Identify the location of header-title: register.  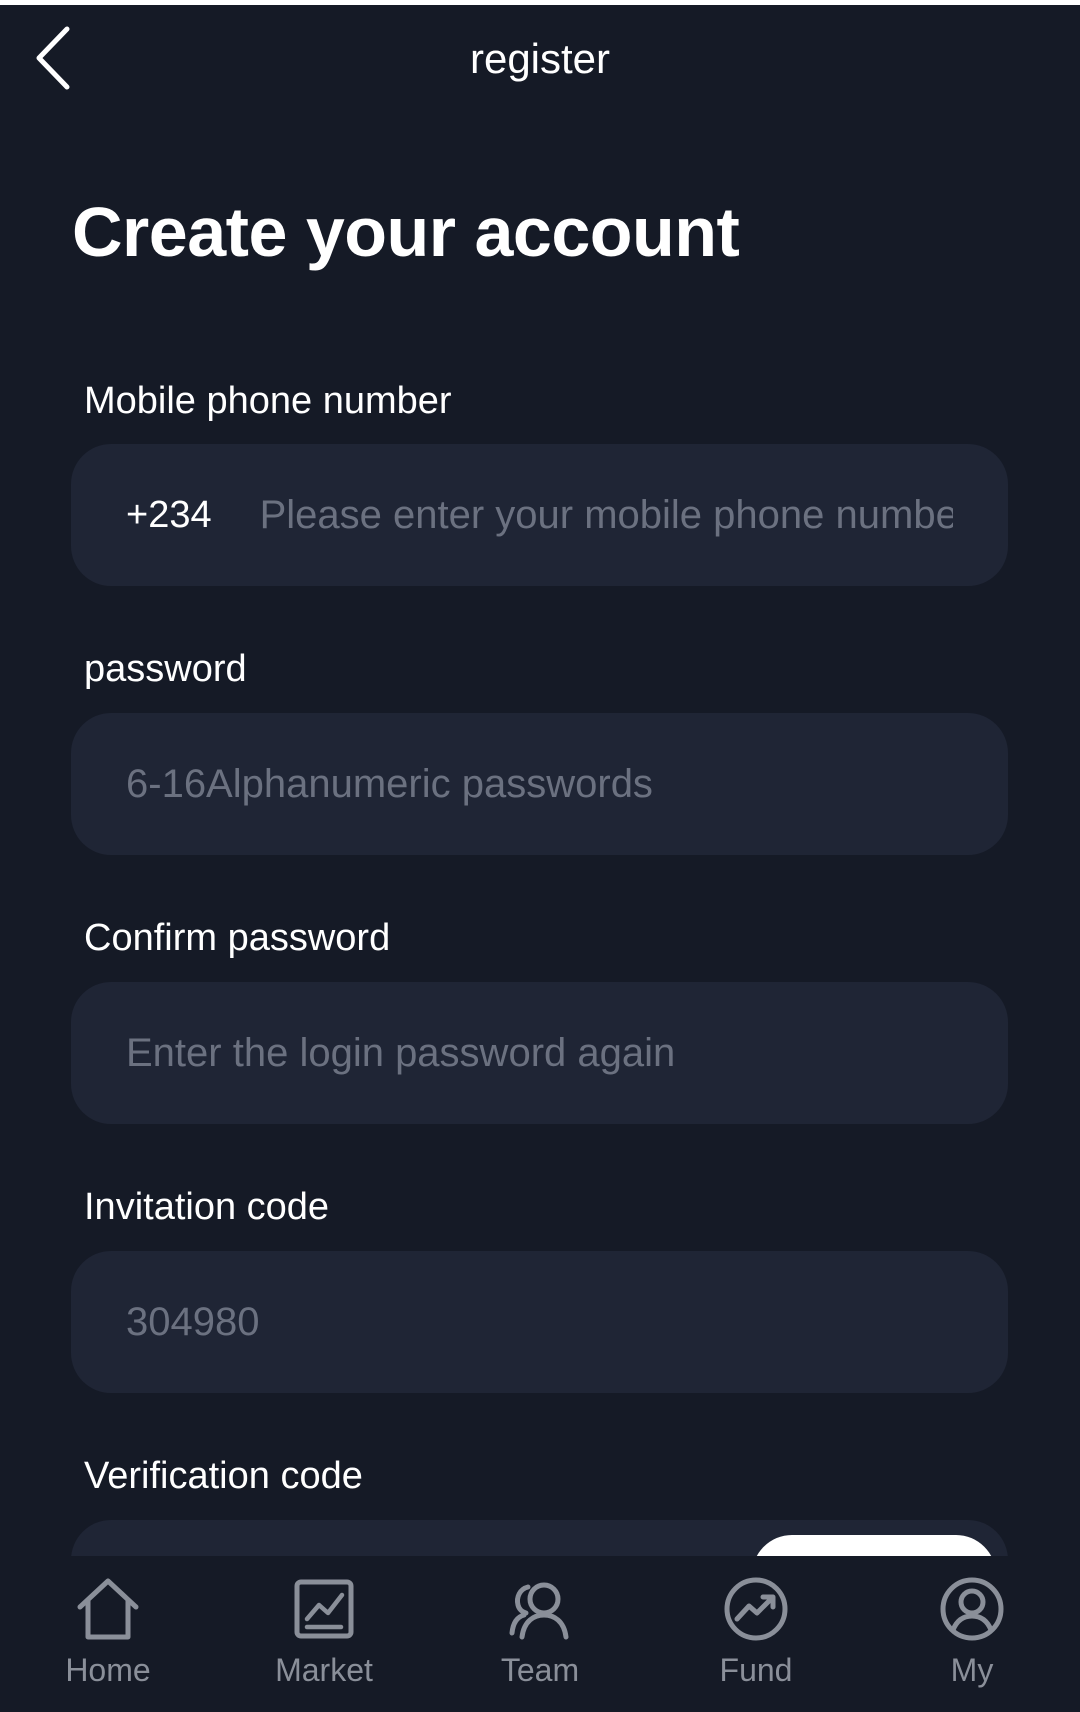
(540, 58).